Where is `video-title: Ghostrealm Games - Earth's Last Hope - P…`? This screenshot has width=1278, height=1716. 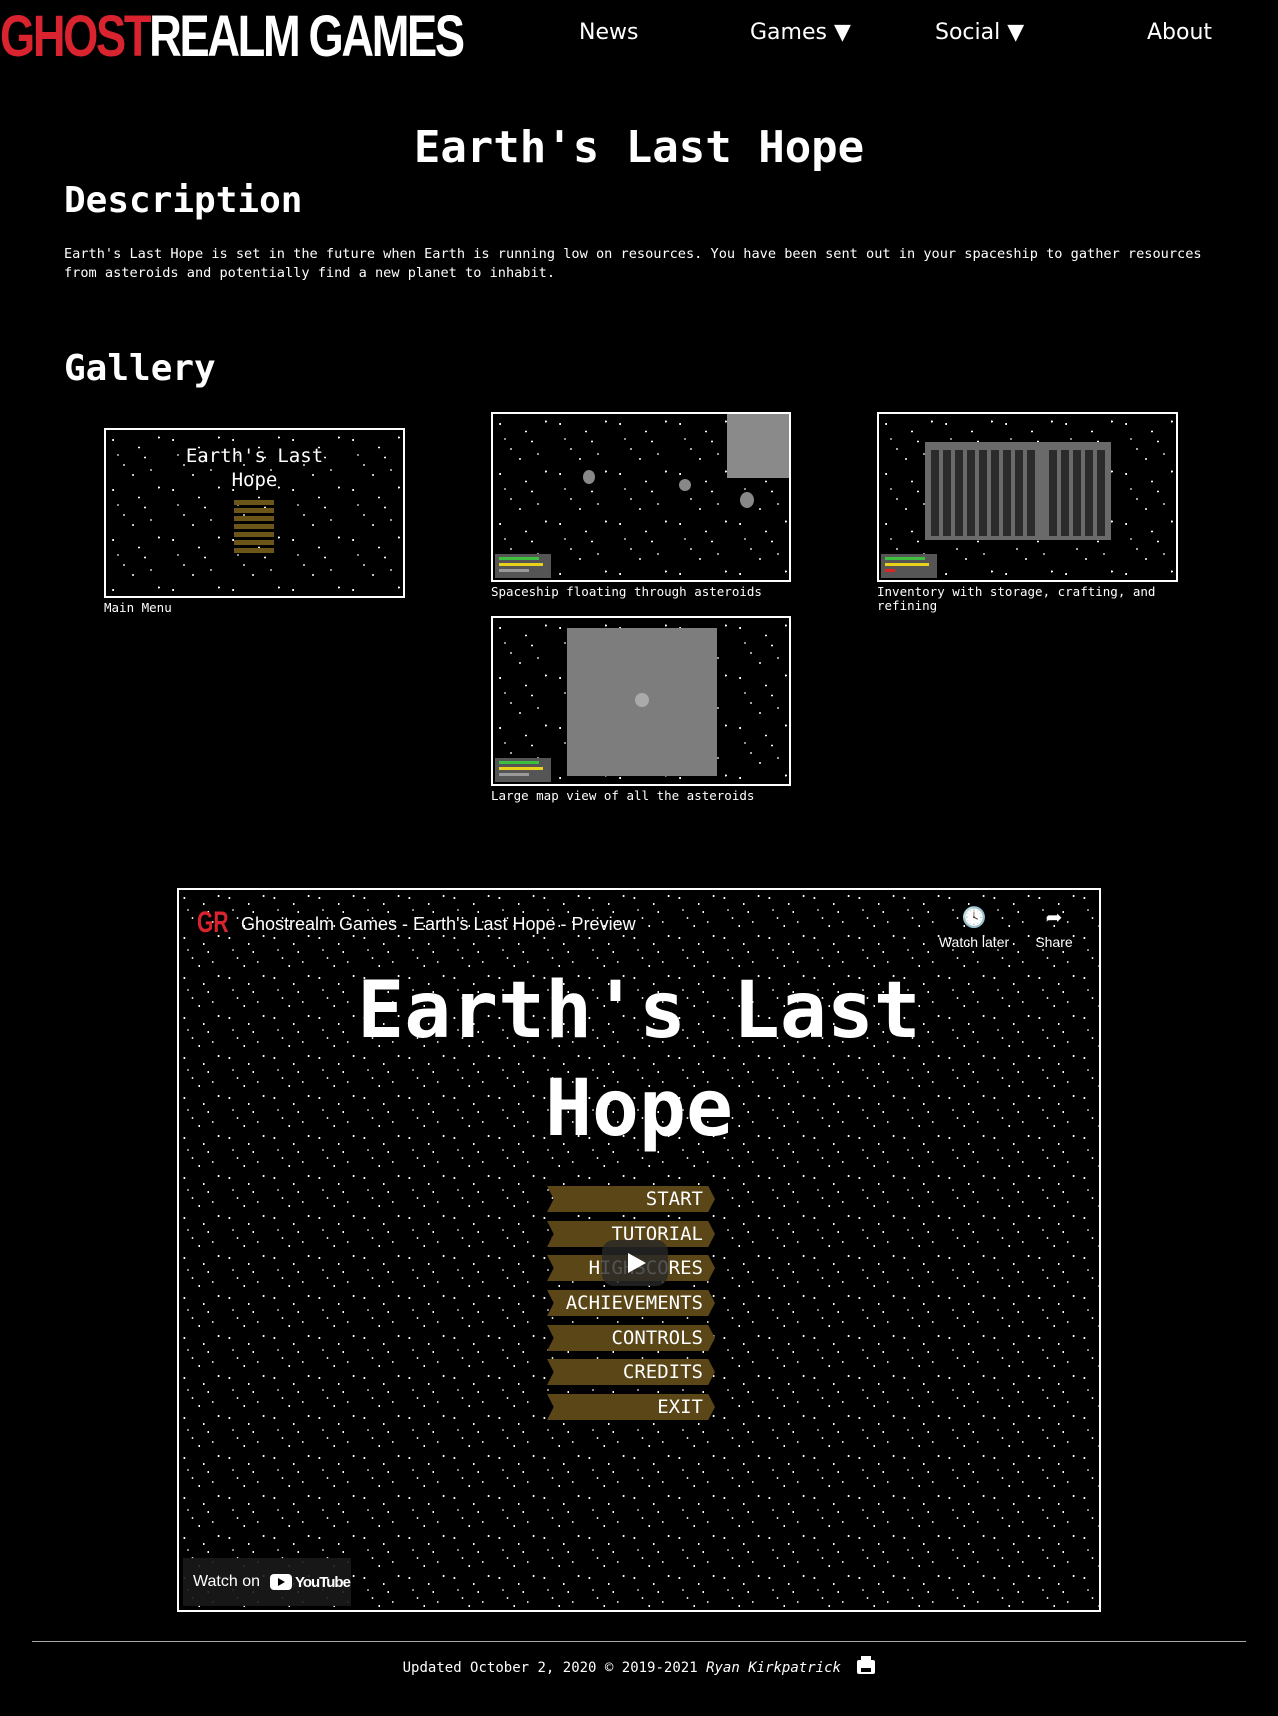
video-title: Ghostrealm Games - Earth's Last Hope - P… is located at coordinates (438, 924).